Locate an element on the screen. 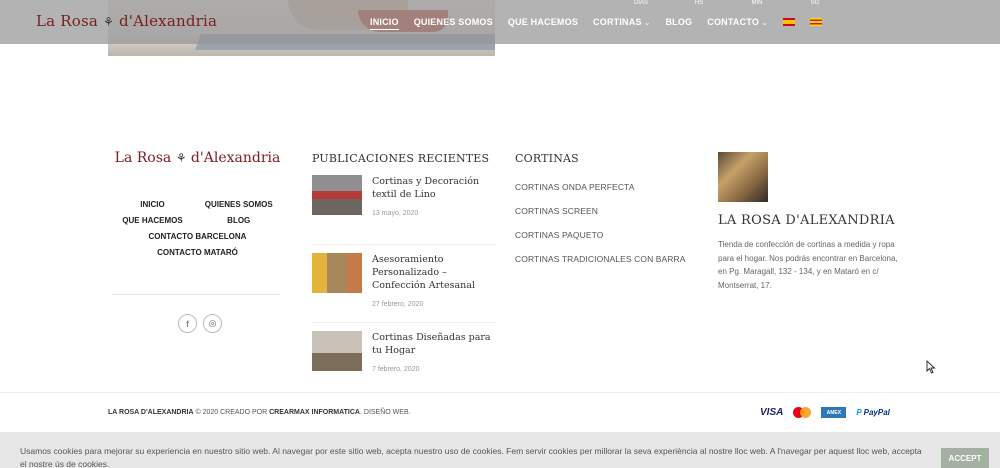  nav-blog: BLOG is located at coordinates (678, 23).